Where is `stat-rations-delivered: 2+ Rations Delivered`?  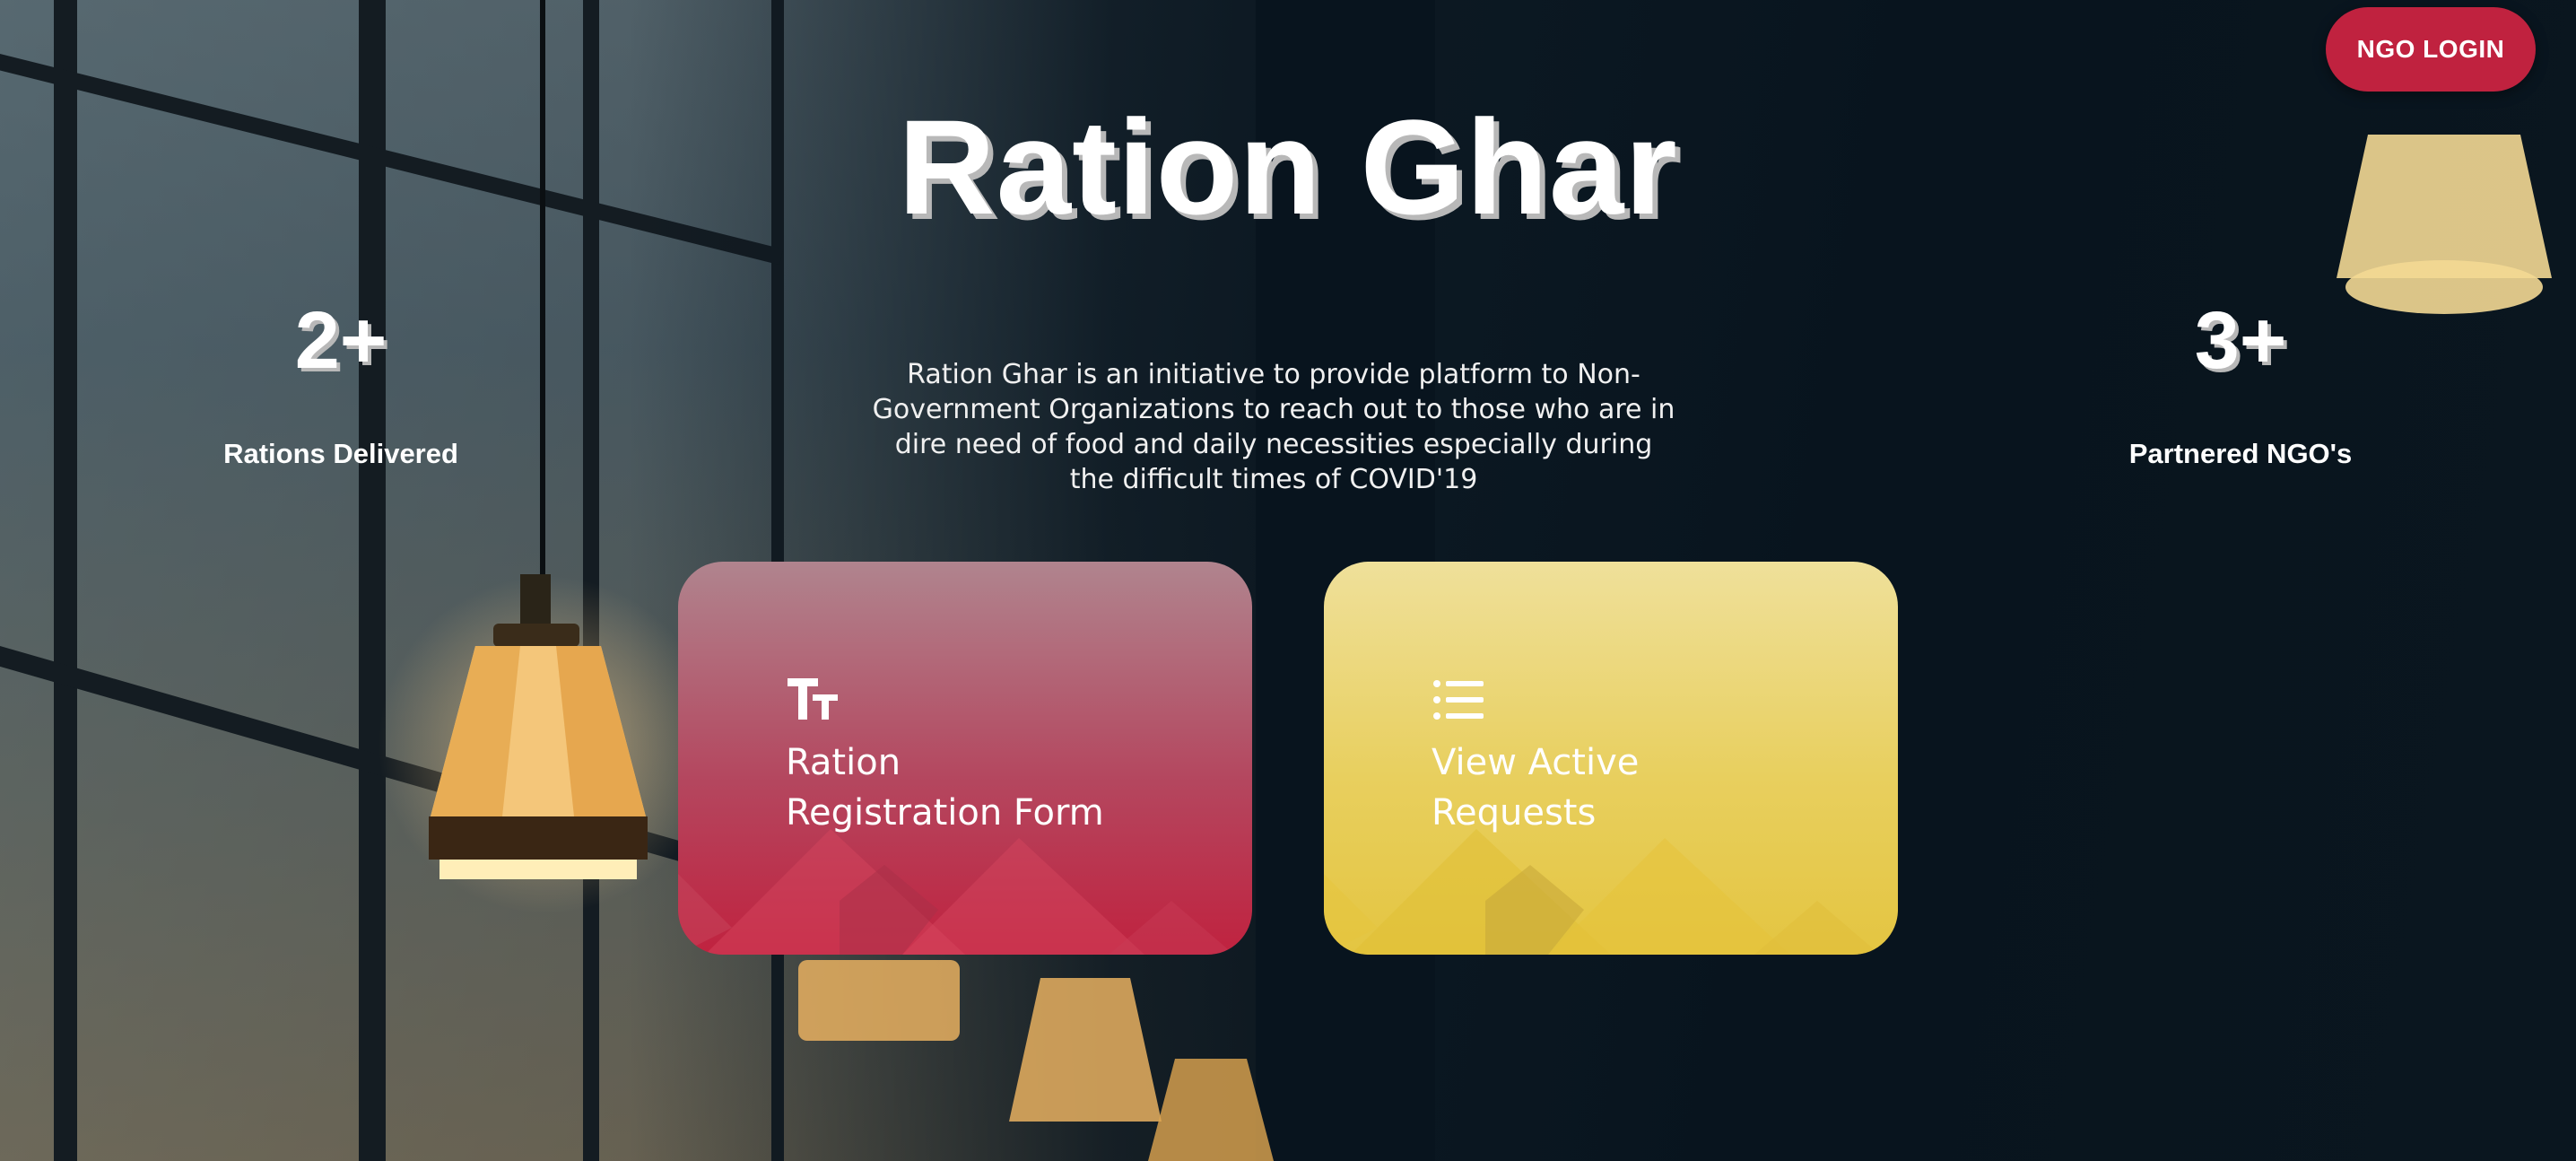 stat-rations-delivered: 2+ Rations Delivered is located at coordinates (340, 383).